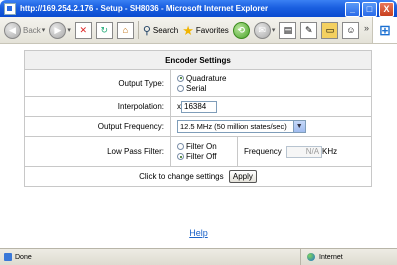 The width and height of the screenshot is (397, 265). I want to click on frequency-label: Frequency, so click(263, 151).